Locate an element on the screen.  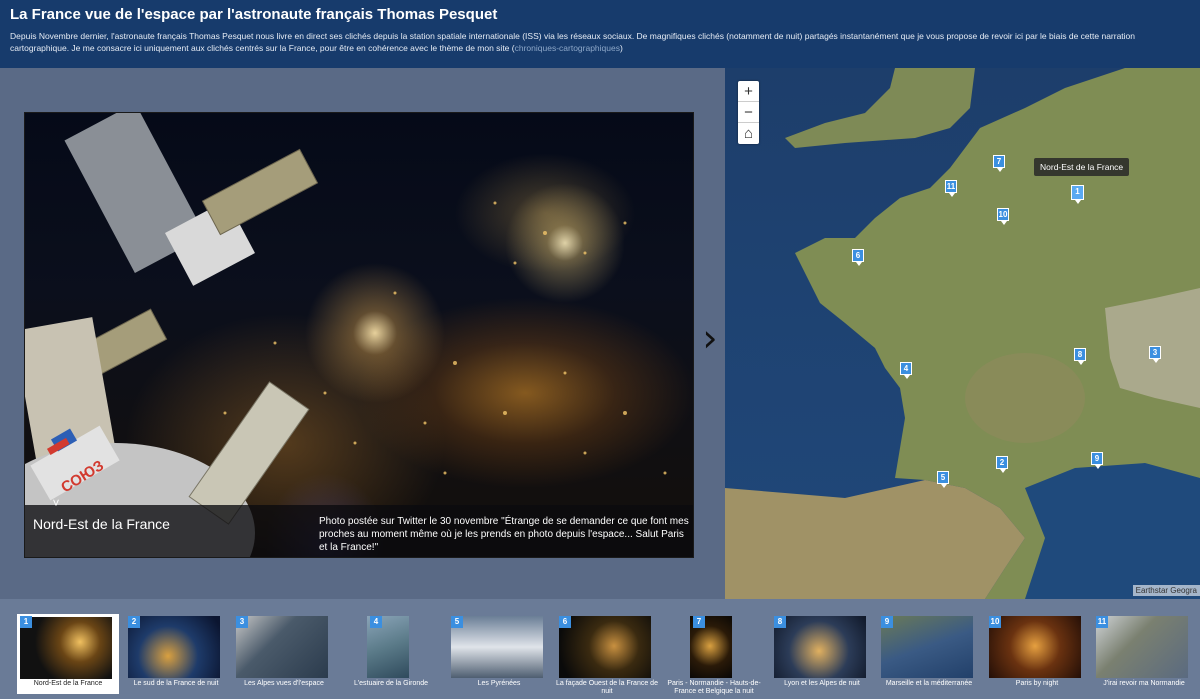
thumbnail-number: 3 is located at coordinates (242, 622).